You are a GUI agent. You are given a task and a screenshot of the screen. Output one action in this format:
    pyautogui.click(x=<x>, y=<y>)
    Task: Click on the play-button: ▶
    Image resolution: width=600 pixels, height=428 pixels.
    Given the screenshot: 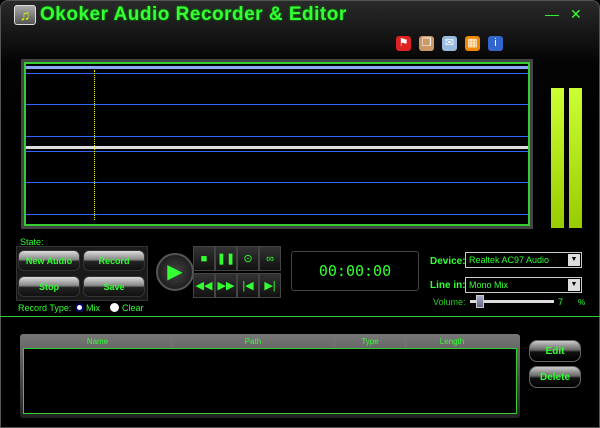 What is the action you would take?
    pyautogui.click(x=175, y=272)
    